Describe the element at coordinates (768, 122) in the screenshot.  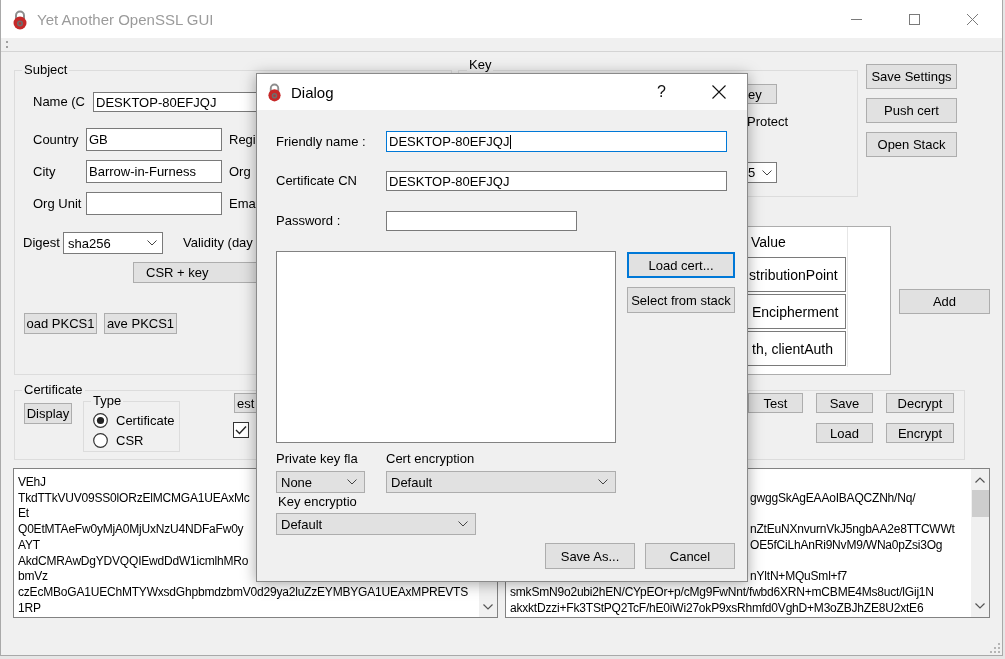
I see `option-label: Protect` at that location.